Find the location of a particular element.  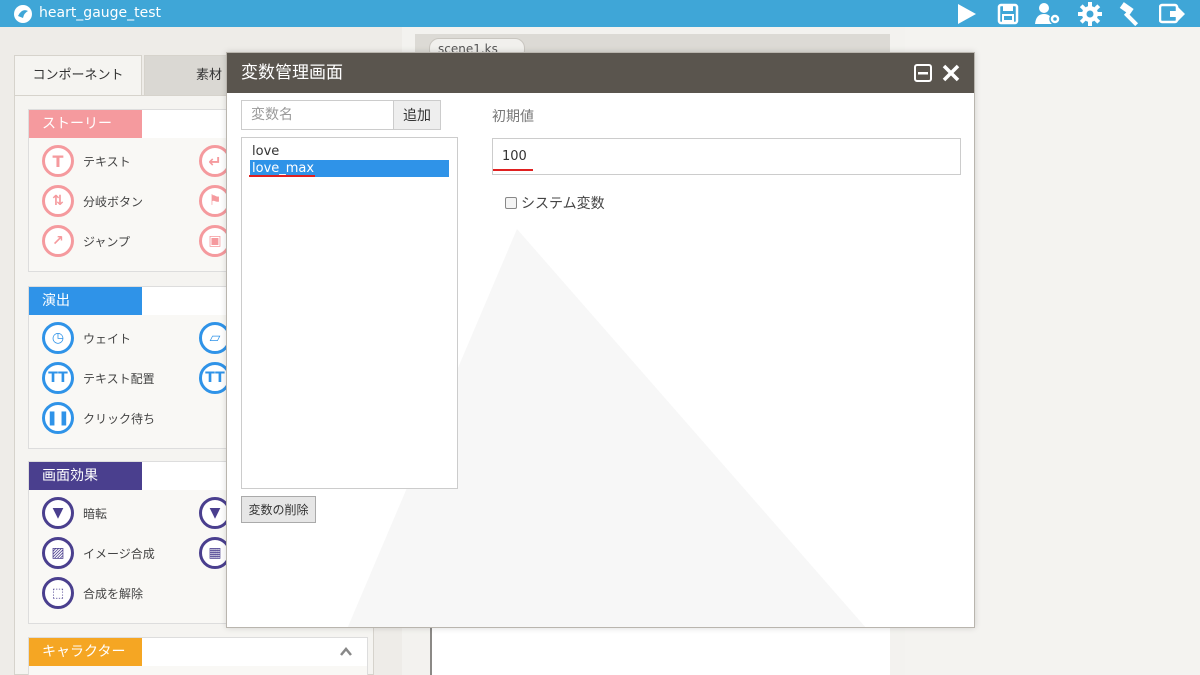

image-icon: ▨ is located at coordinates (58, 553).